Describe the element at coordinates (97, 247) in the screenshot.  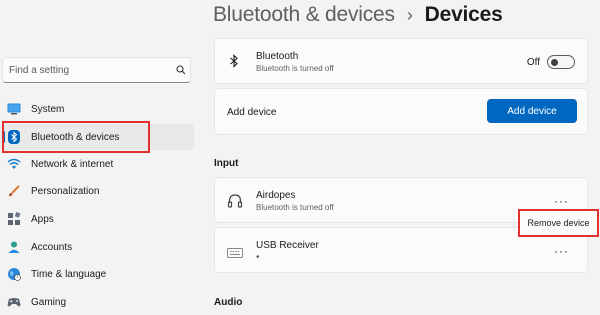
I see `sidebar-item-accounts: Accounts` at that location.